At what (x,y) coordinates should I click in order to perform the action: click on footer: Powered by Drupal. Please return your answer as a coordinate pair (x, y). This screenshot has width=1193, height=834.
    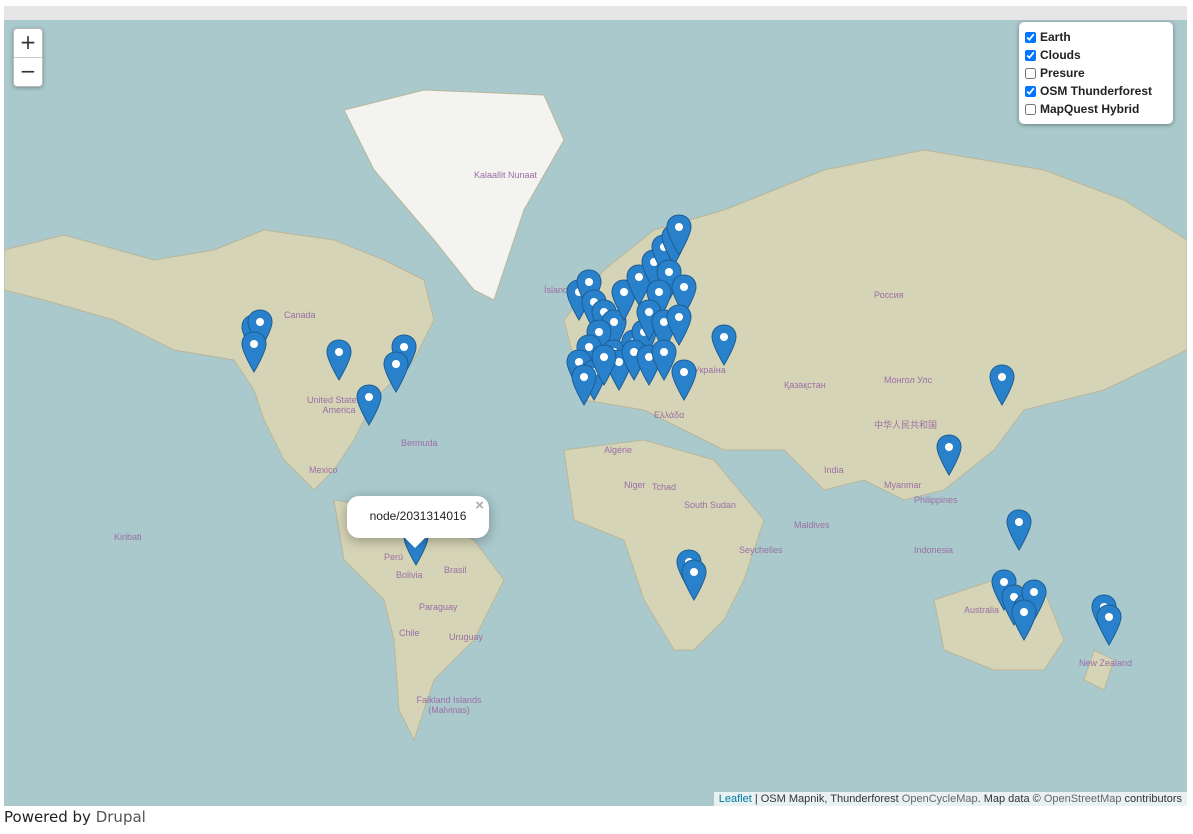
    Looking at the image, I should click on (75, 817).